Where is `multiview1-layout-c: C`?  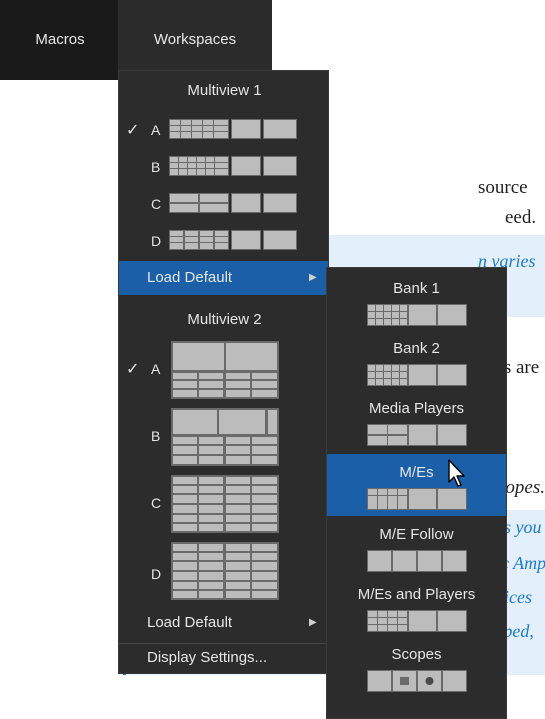
multiview1-layout-c: C is located at coordinates (224, 204).